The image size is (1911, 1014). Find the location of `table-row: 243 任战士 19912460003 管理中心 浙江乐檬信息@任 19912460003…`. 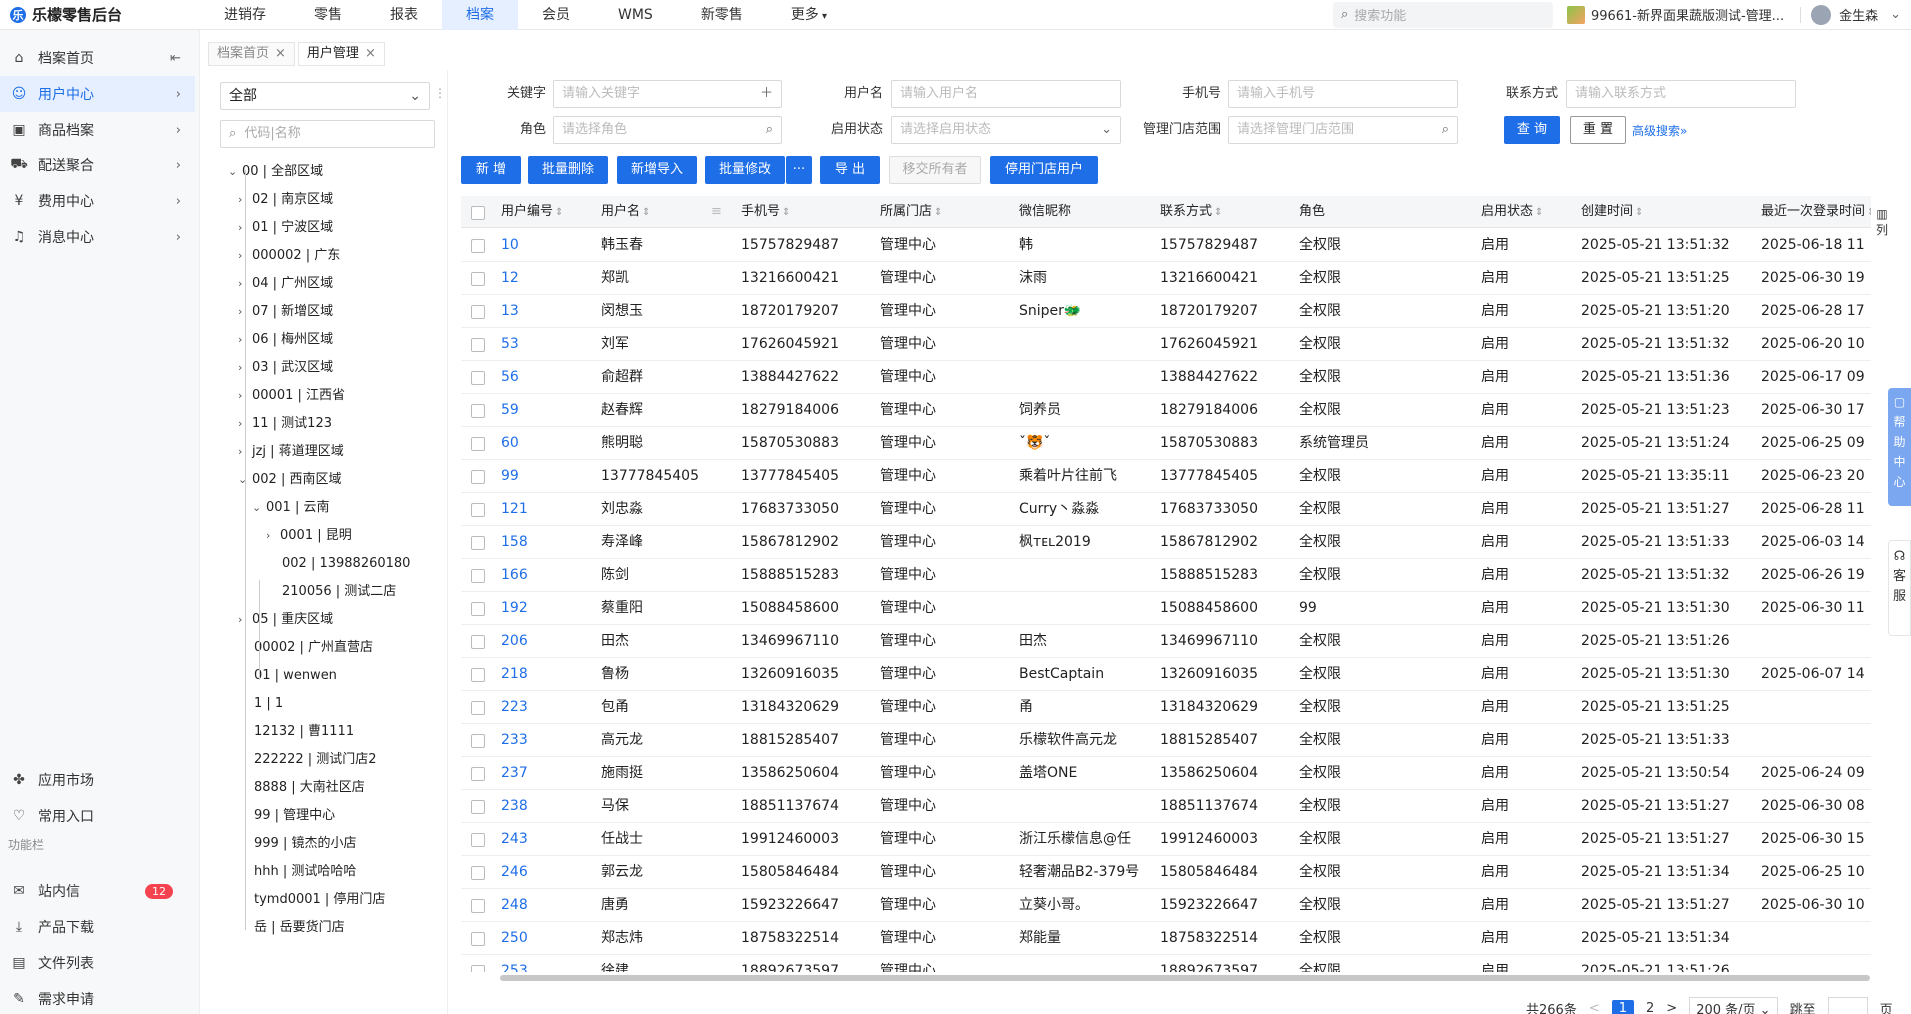

table-row: 243 任战士 19912460003 管理中心 浙江乐檬信息@任 19912460003… is located at coordinates (1166, 839).